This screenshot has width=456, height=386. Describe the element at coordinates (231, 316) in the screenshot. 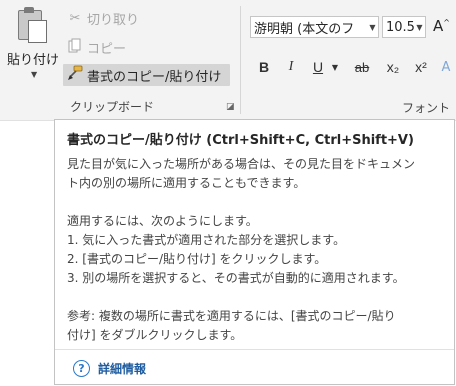

I see `tooltip-line: 参考: 複数の場所に書式を適用するには、[書式のコピー/貼り` at that location.